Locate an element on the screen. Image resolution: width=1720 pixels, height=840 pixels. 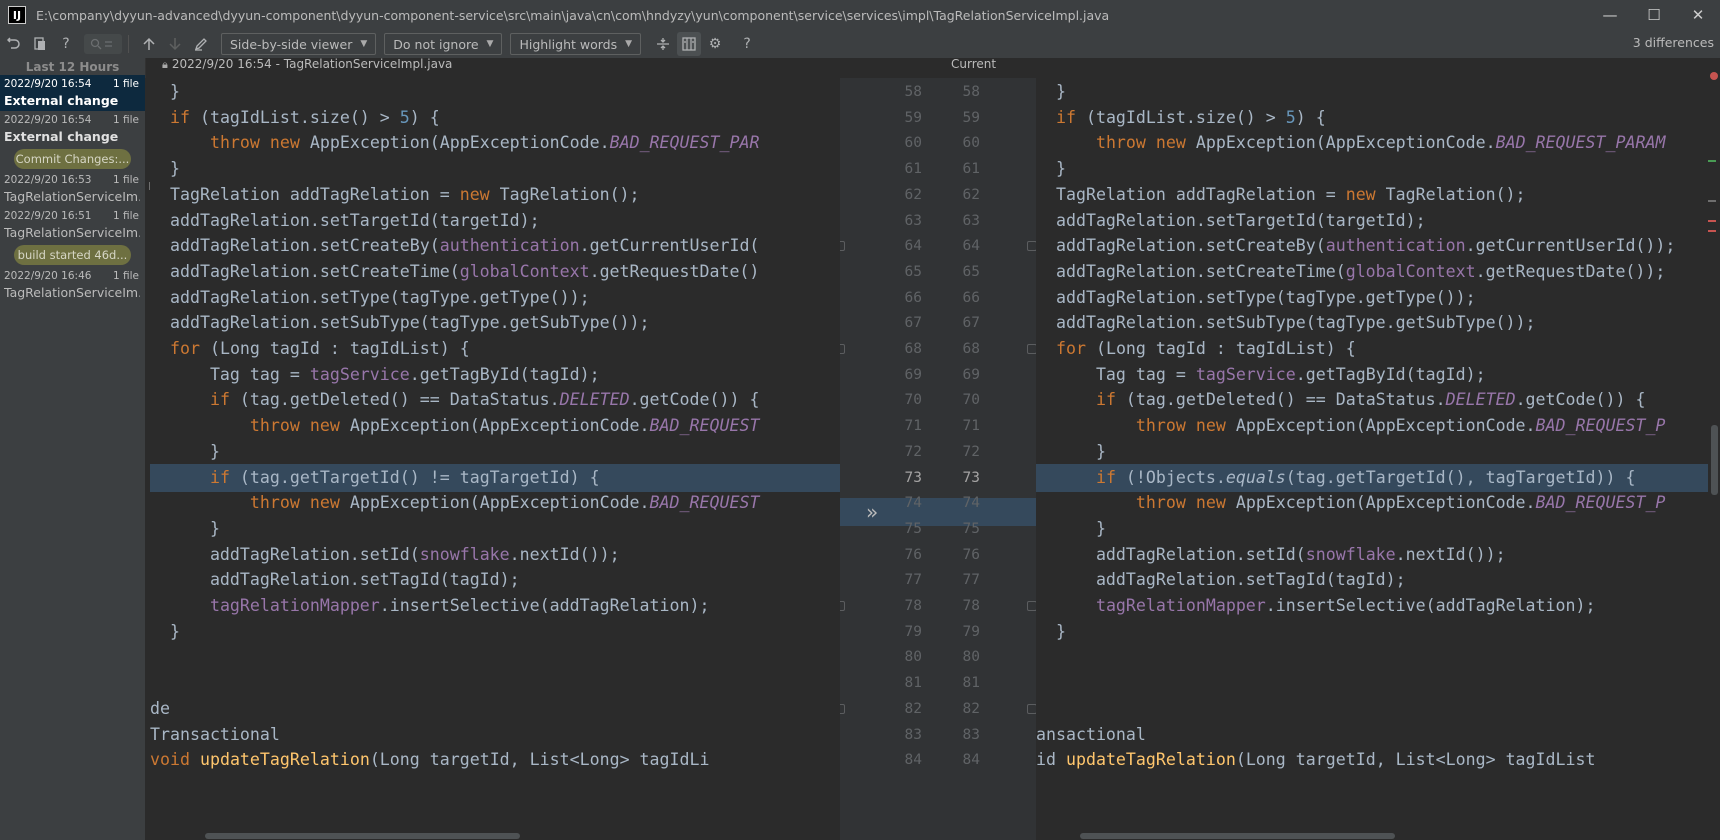
scrollbar-thumb is located at coordinates (1714, 460).